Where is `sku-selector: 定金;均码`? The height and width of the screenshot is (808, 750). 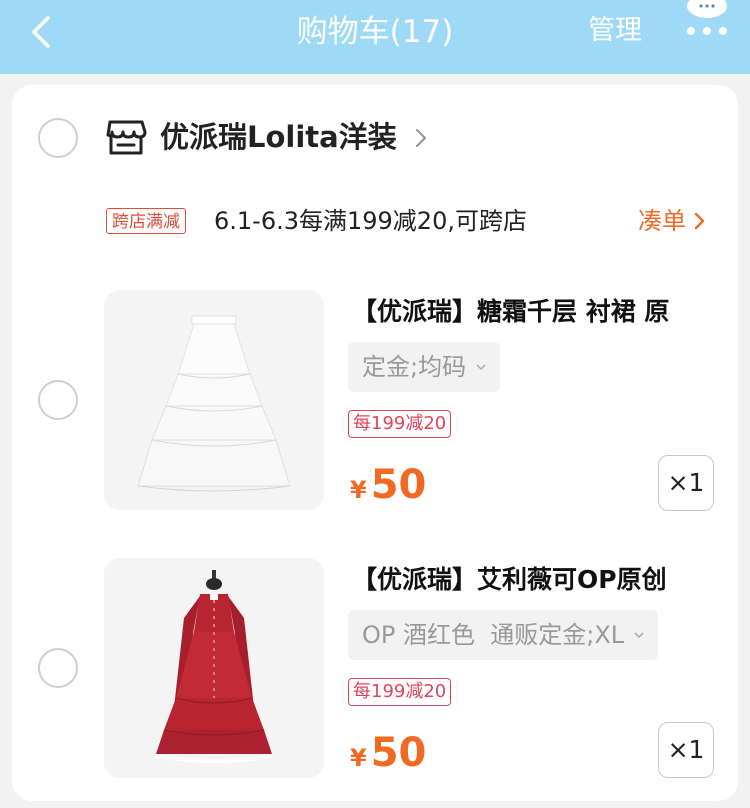
sku-selector: 定金;均码 is located at coordinates (424, 367).